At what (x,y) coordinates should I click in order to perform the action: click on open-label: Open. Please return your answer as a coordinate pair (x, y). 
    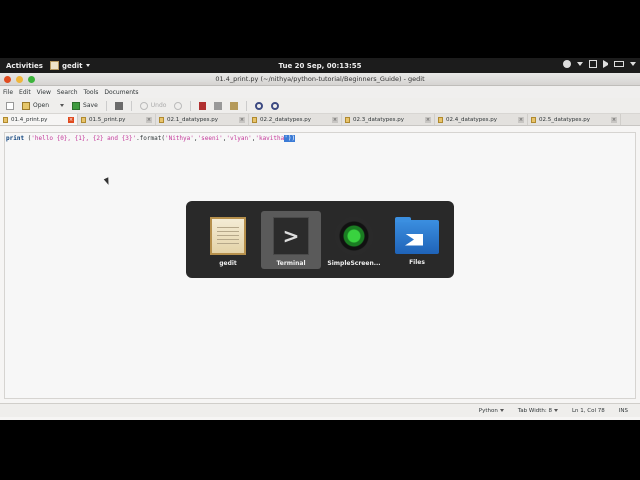
    Looking at the image, I should click on (41, 105).